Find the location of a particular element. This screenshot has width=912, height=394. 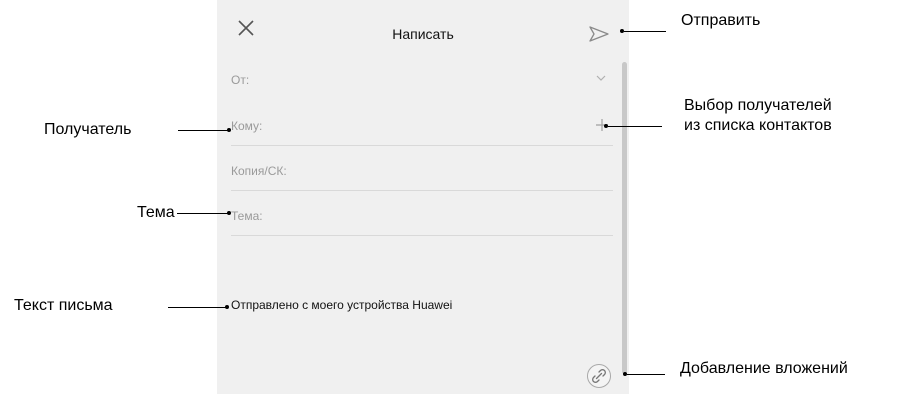

cc-row: Копия/СК: is located at coordinates (422, 171).